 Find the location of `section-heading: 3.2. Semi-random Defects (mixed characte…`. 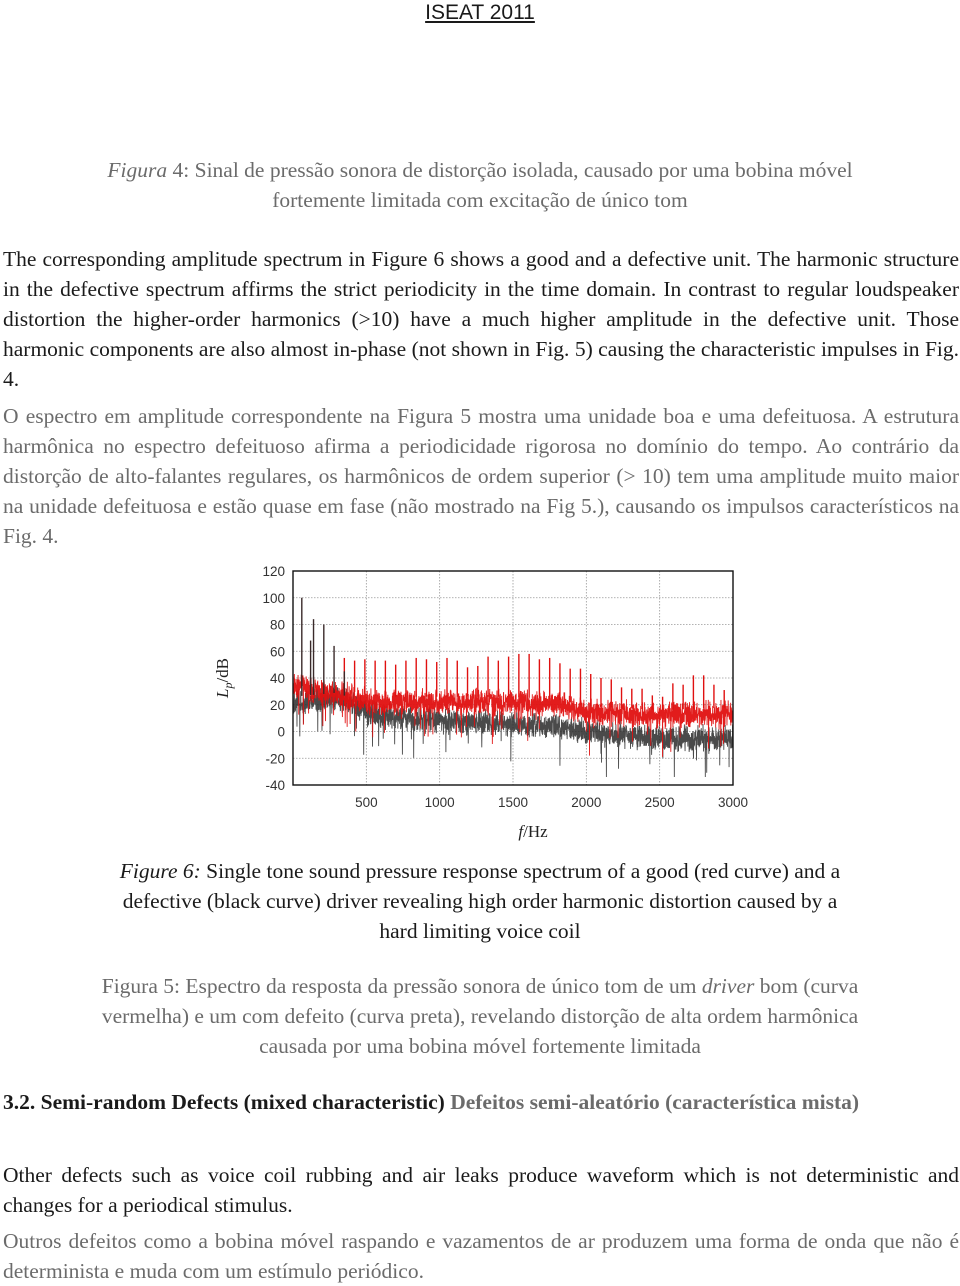

section-heading: 3.2. Semi-random Defects (mixed characte… is located at coordinates (481, 1102).